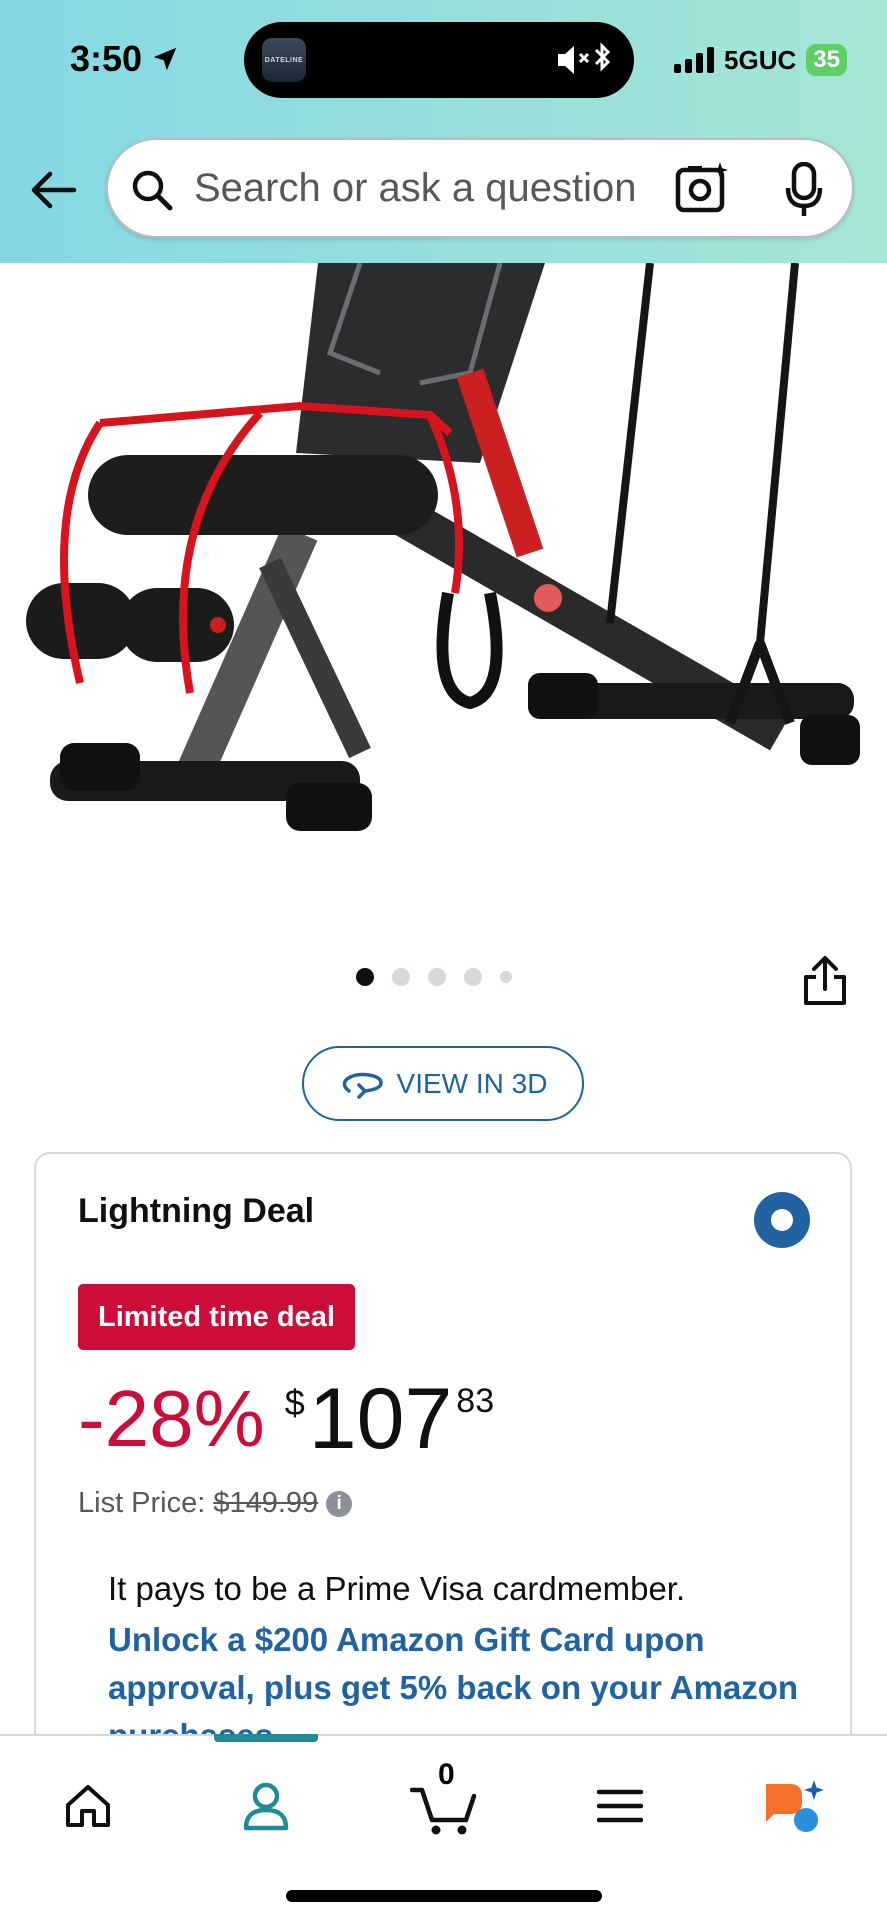  Describe the element at coordinates (702, 188) in the screenshot. I see `camera-search-icon` at that location.